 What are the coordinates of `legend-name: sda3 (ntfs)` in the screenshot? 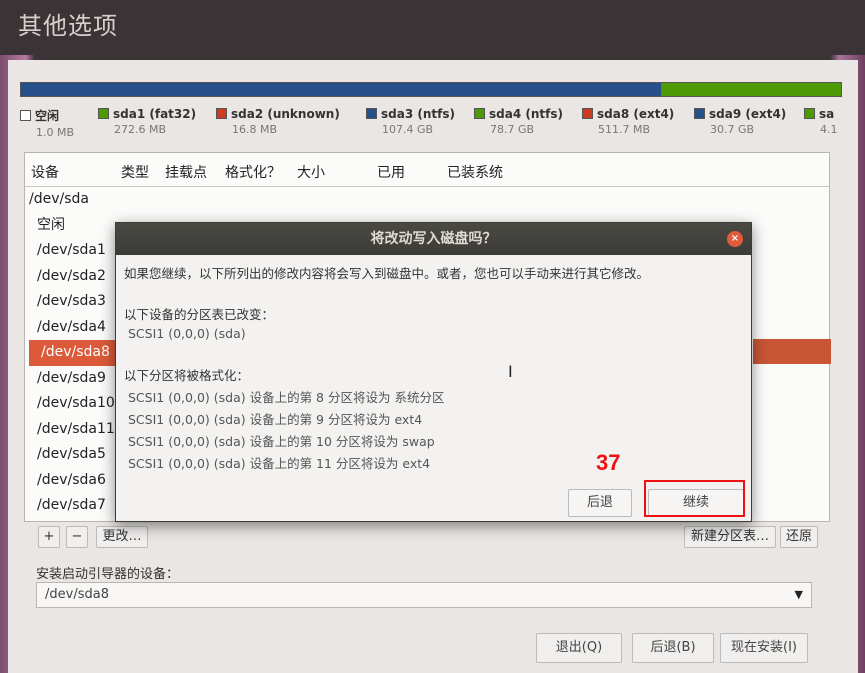 It's located at (418, 114).